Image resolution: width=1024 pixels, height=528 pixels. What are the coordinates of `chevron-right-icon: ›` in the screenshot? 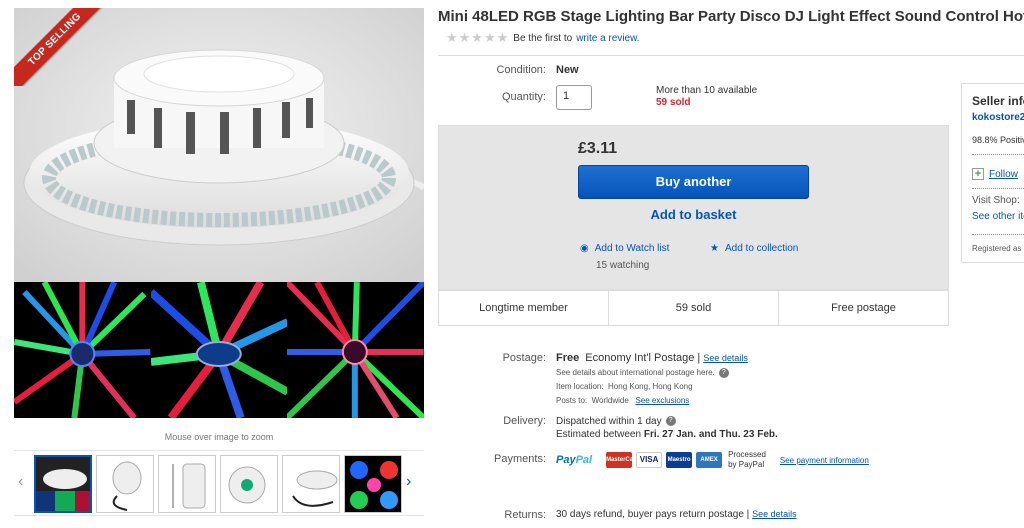 It's located at (408, 482).